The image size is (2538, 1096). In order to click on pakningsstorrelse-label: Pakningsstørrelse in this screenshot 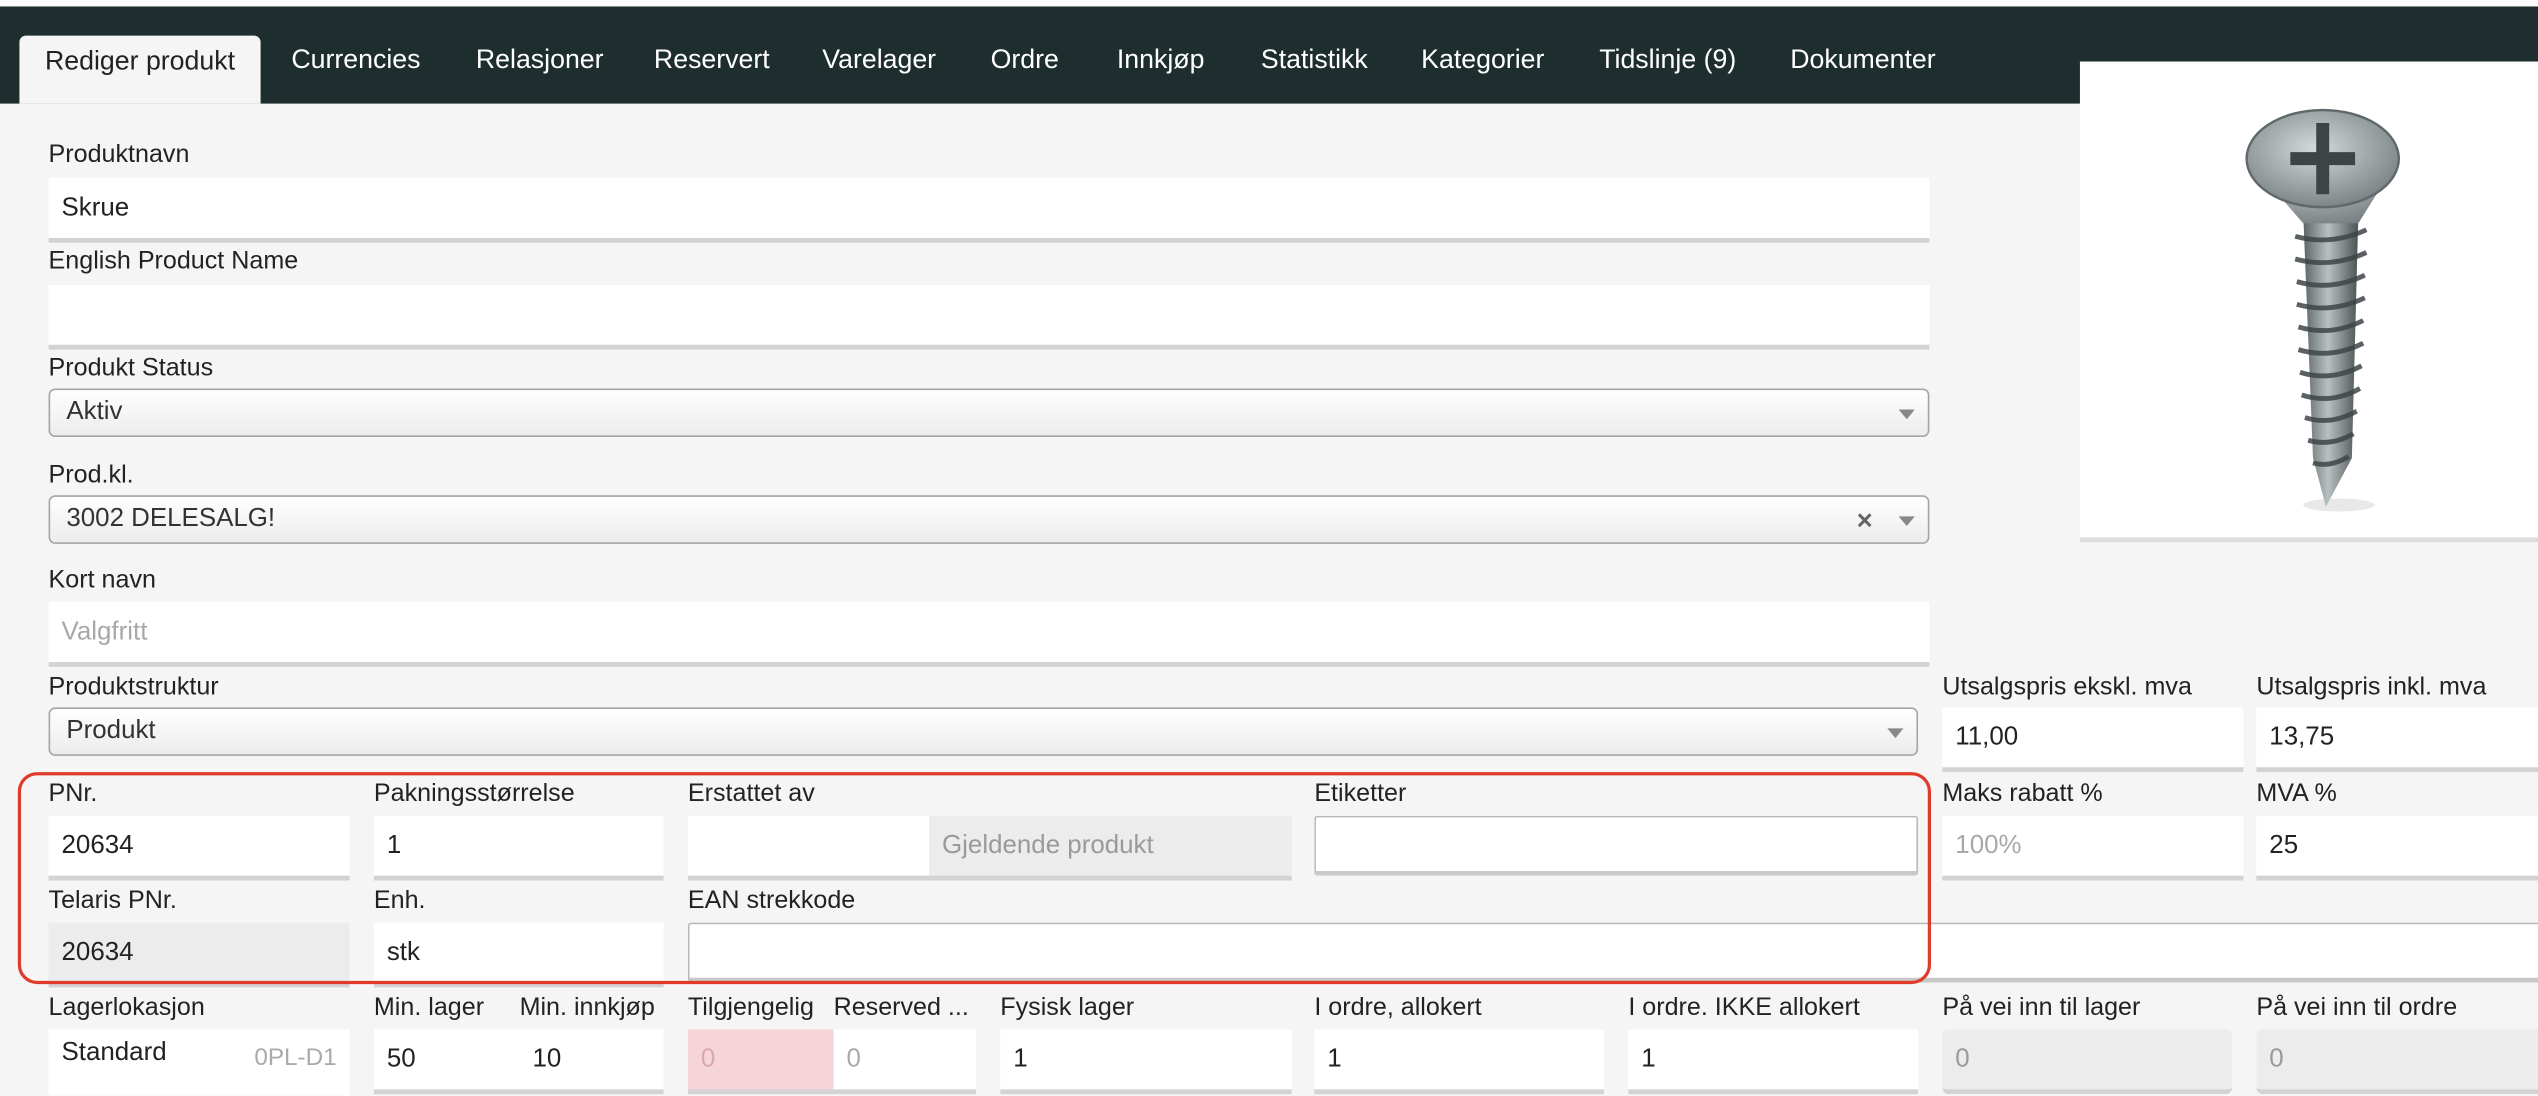, I will do `click(474, 794)`.